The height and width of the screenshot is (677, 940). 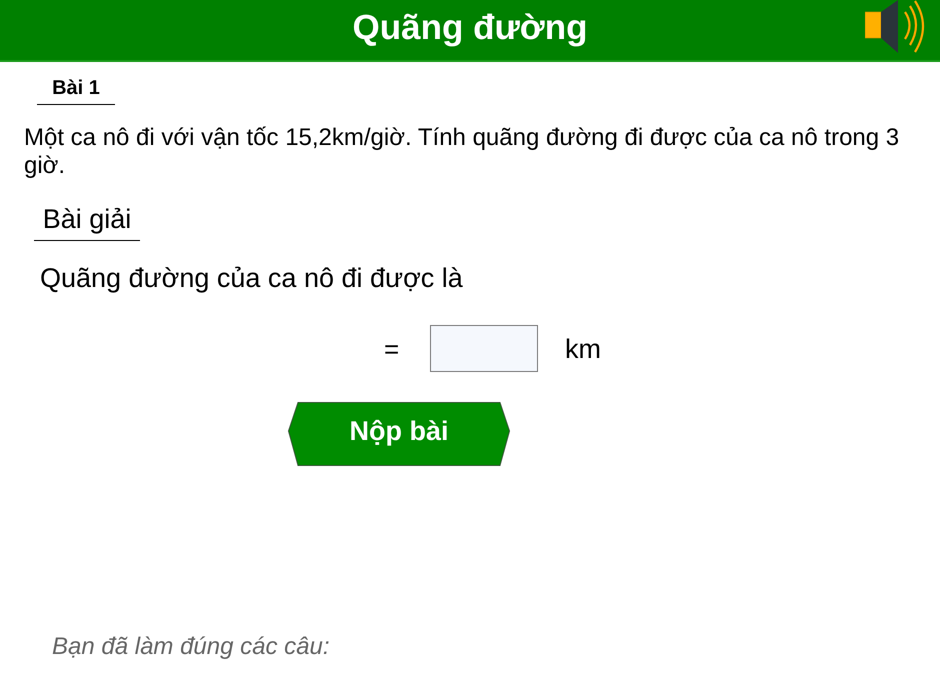 What do you see at coordinates (470, 28) in the screenshot?
I see `page-title: Quãng đường` at bounding box center [470, 28].